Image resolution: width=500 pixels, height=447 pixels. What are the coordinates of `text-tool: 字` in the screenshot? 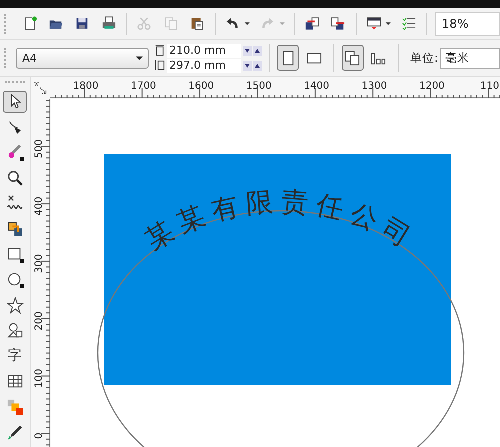 It's located at (15, 356).